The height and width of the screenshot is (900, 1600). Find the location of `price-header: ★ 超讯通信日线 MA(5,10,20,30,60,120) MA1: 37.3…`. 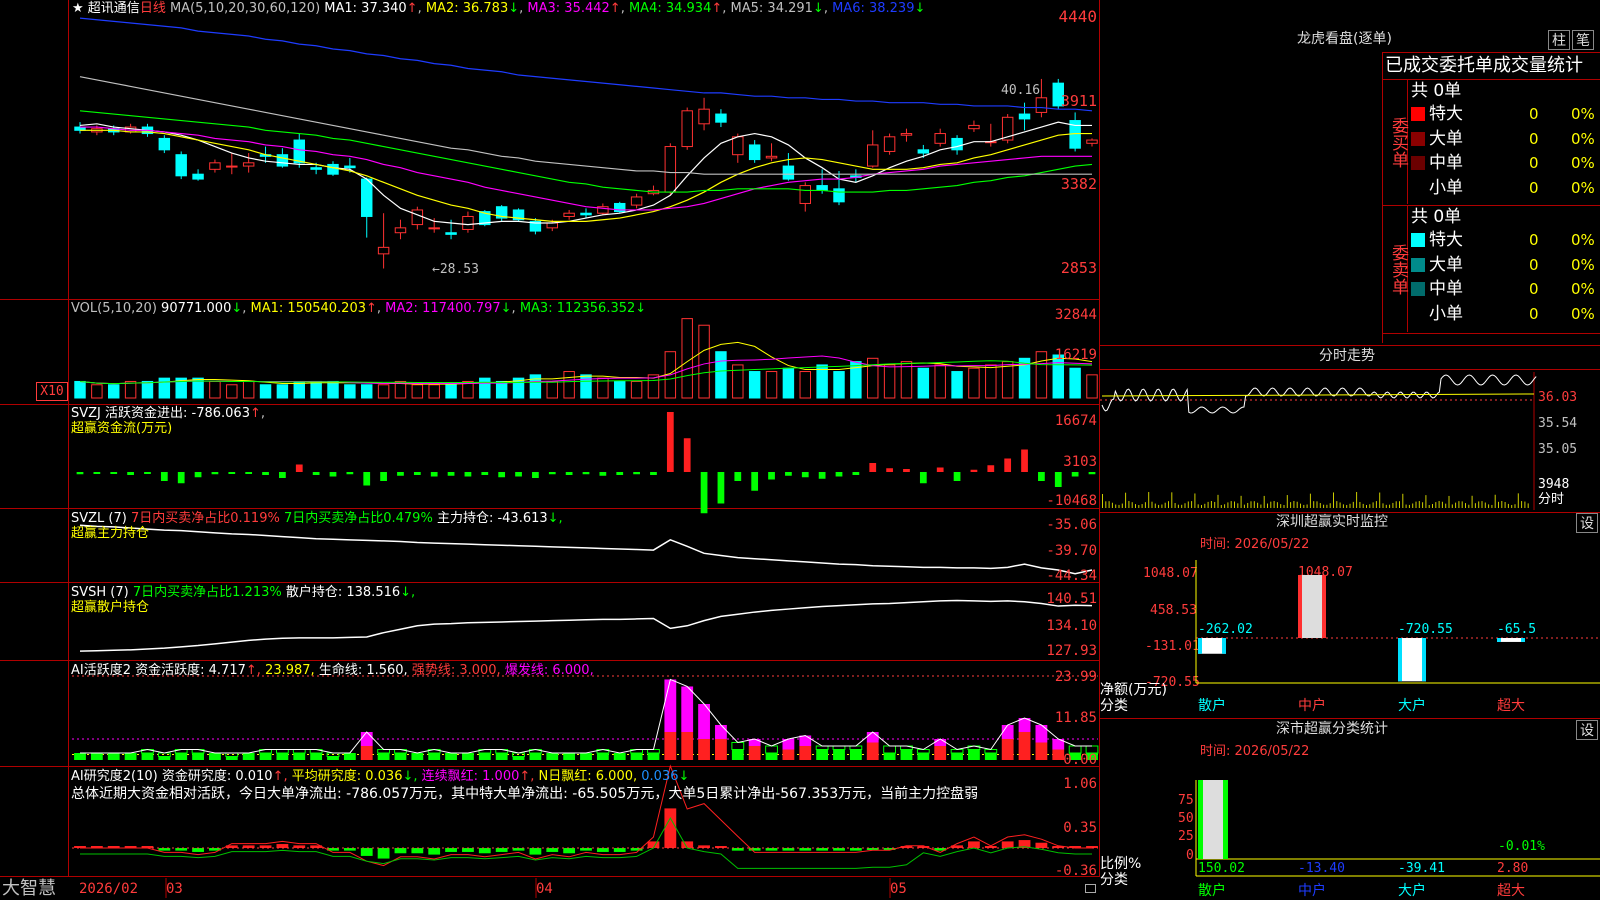

price-header: ★ 超讯通信日线 MA(5,10,20,30,60,120) MA1: 37.3… is located at coordinates (499, 8).